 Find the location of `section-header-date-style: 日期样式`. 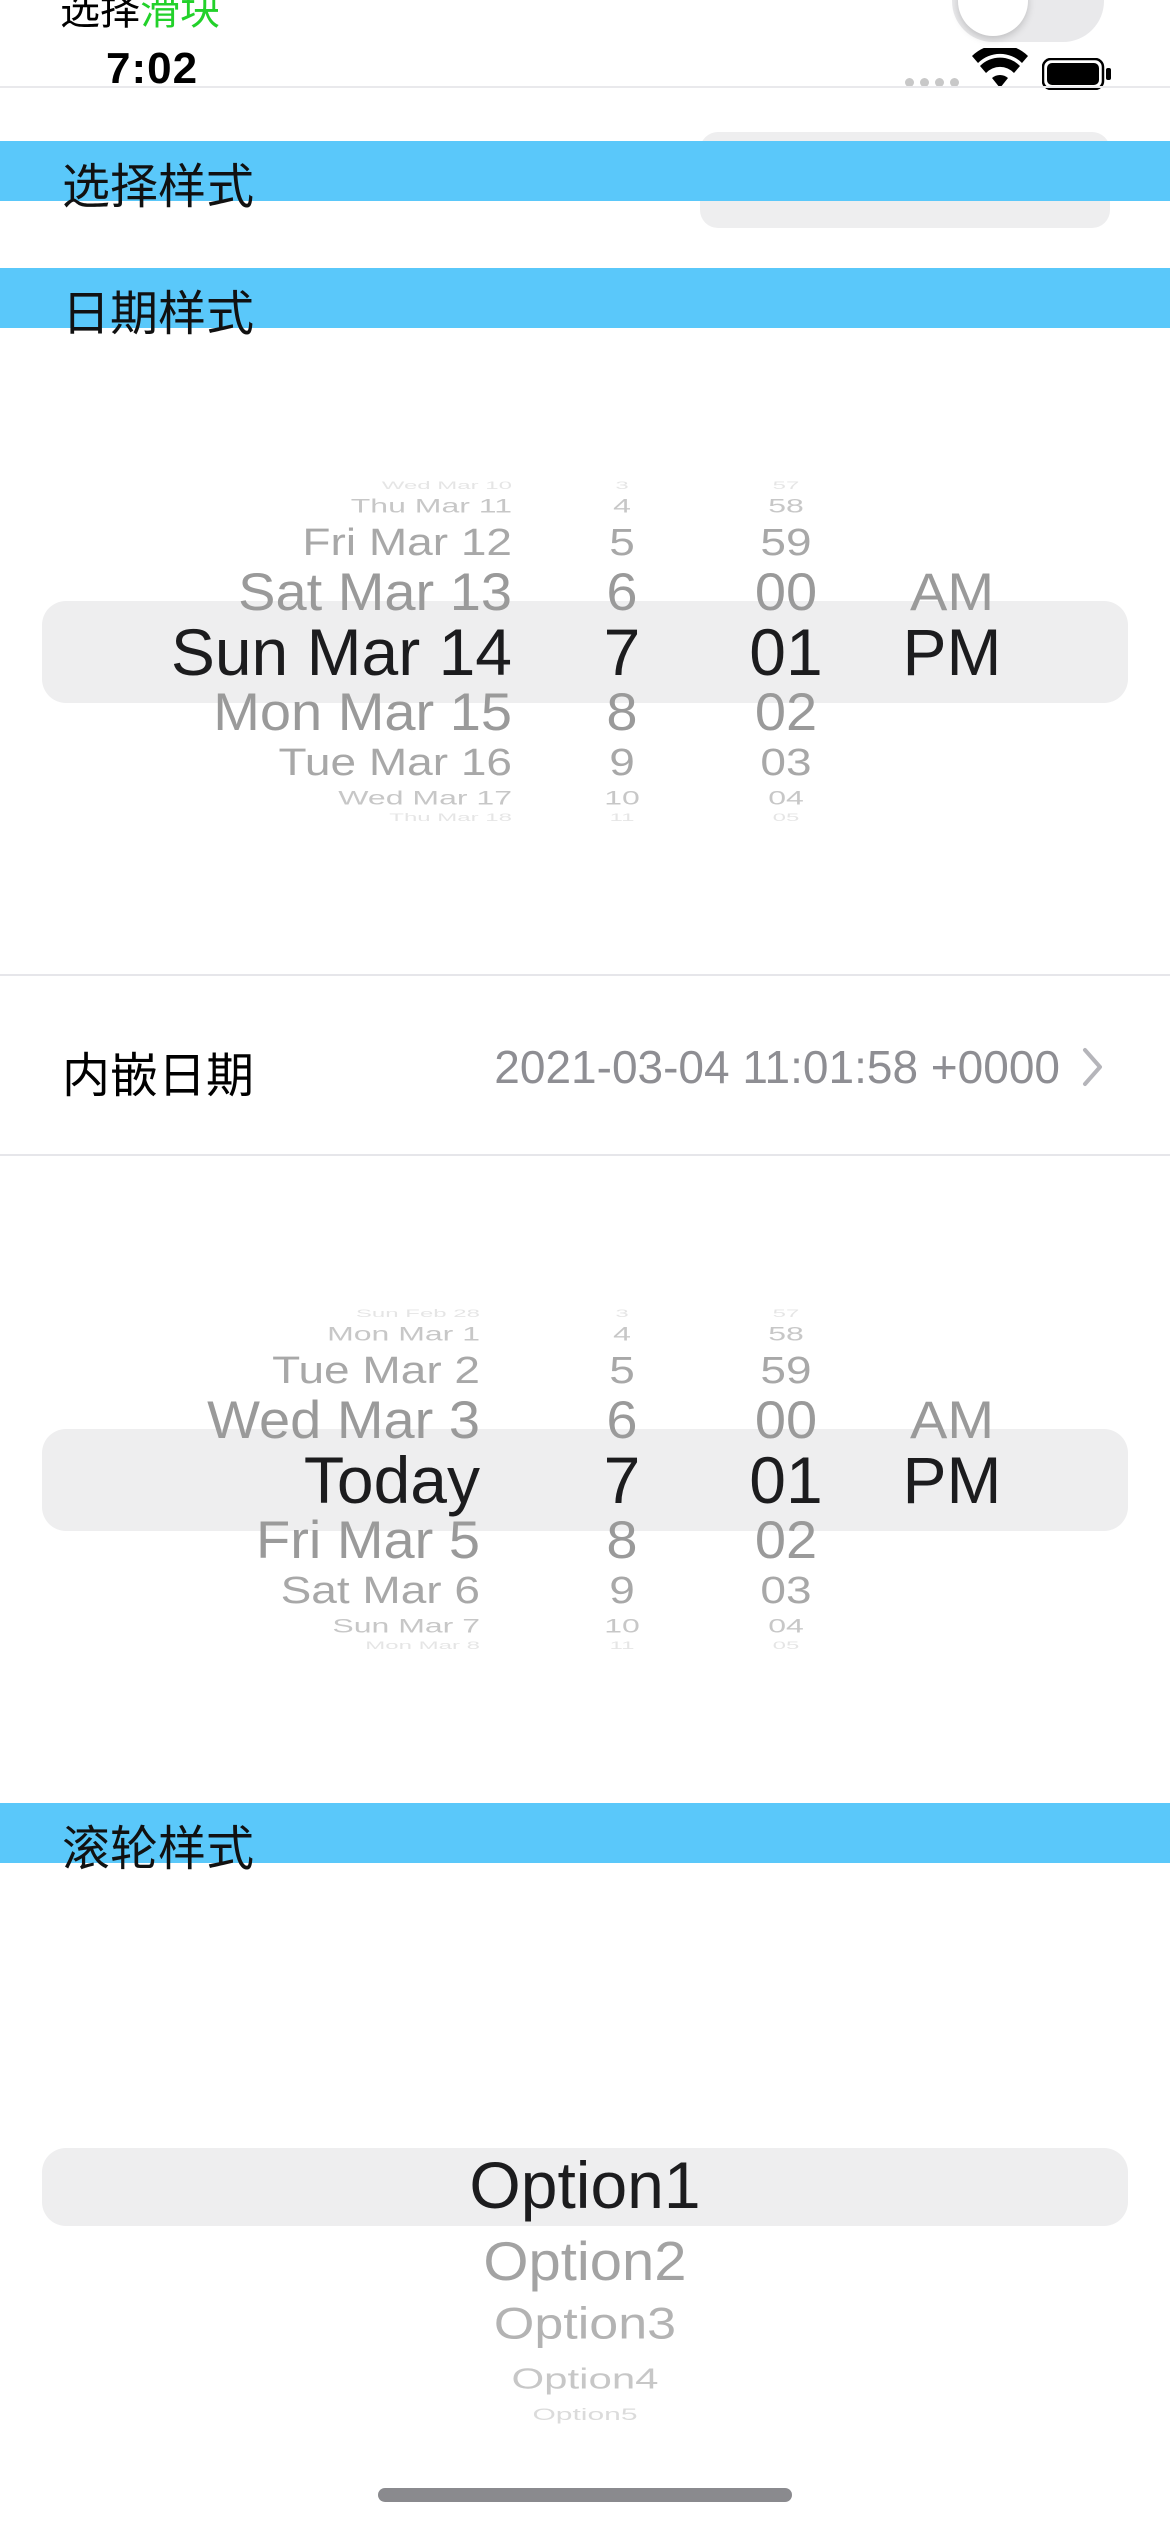

section-header-date-style: 日期样式 is located at coordinates (585, 304).